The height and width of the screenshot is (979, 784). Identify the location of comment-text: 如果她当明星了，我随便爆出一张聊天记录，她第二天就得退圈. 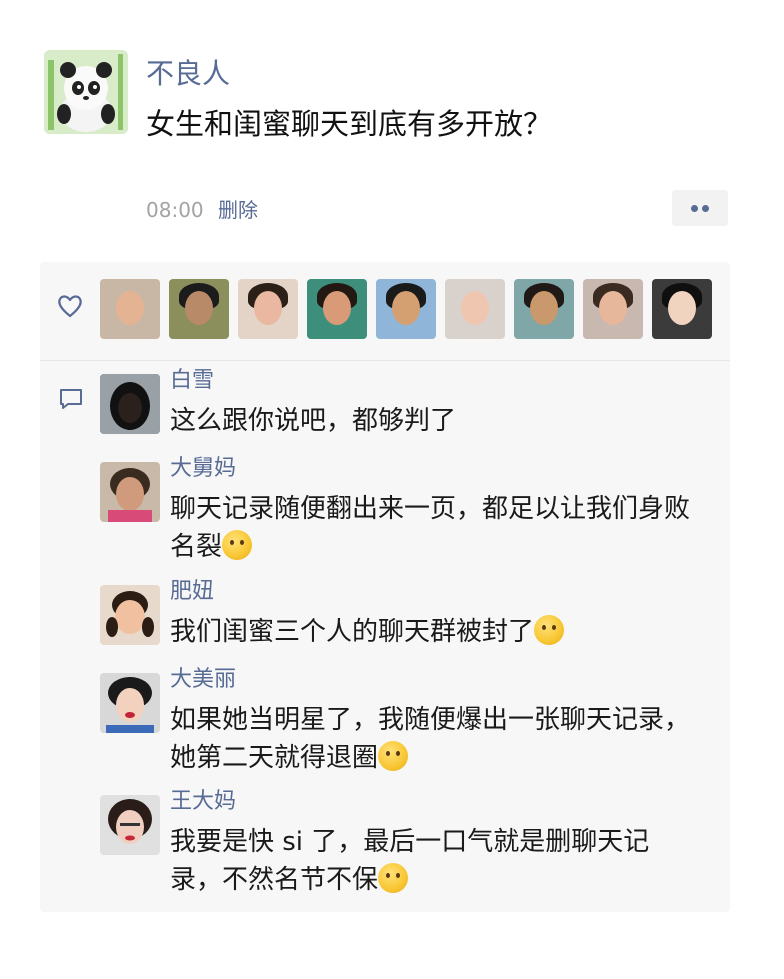
(430, 739).